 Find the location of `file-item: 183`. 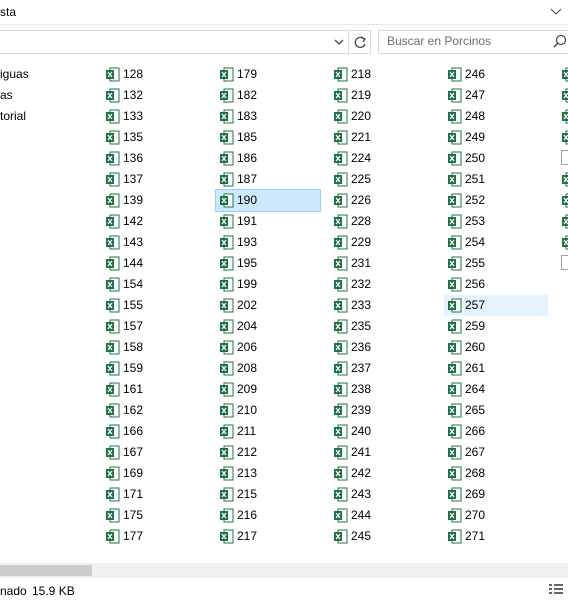

file-item: 183 is located at coordinates (268, 116).